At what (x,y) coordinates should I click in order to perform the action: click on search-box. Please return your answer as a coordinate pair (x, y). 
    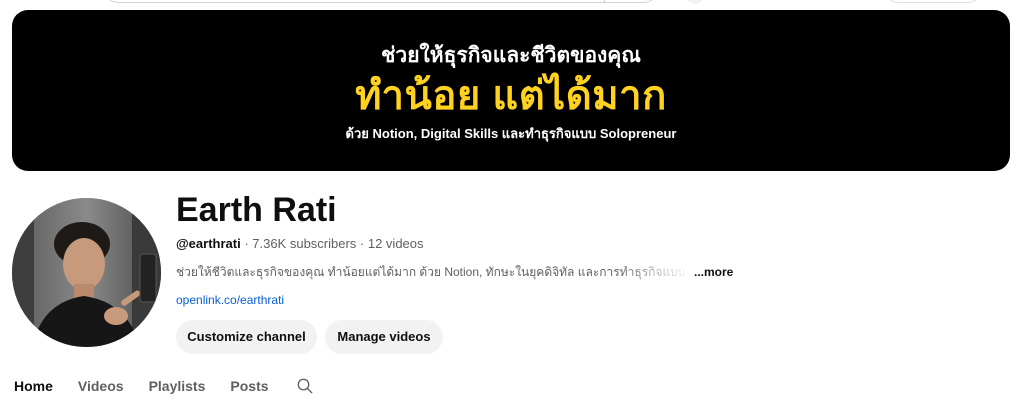
    Looking at the image, I should click on (381, 1).